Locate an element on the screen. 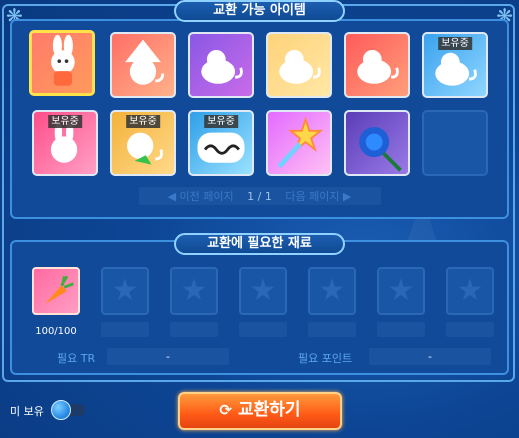 The width and height of the screenshot is (519, 438). item-slot-blue-rose is located at coordinates (377, 143).